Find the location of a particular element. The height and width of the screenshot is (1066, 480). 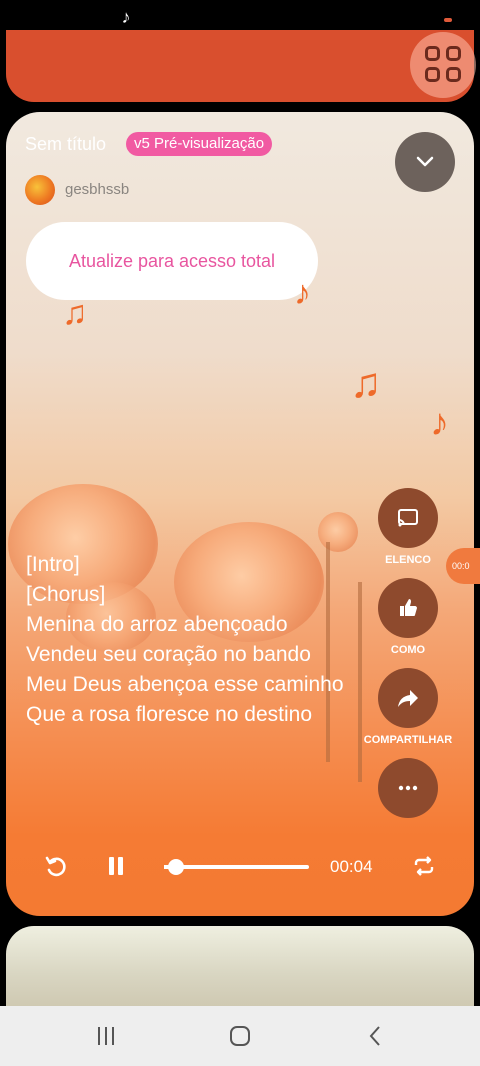

progress-slider is located at coordinates (236, 867).